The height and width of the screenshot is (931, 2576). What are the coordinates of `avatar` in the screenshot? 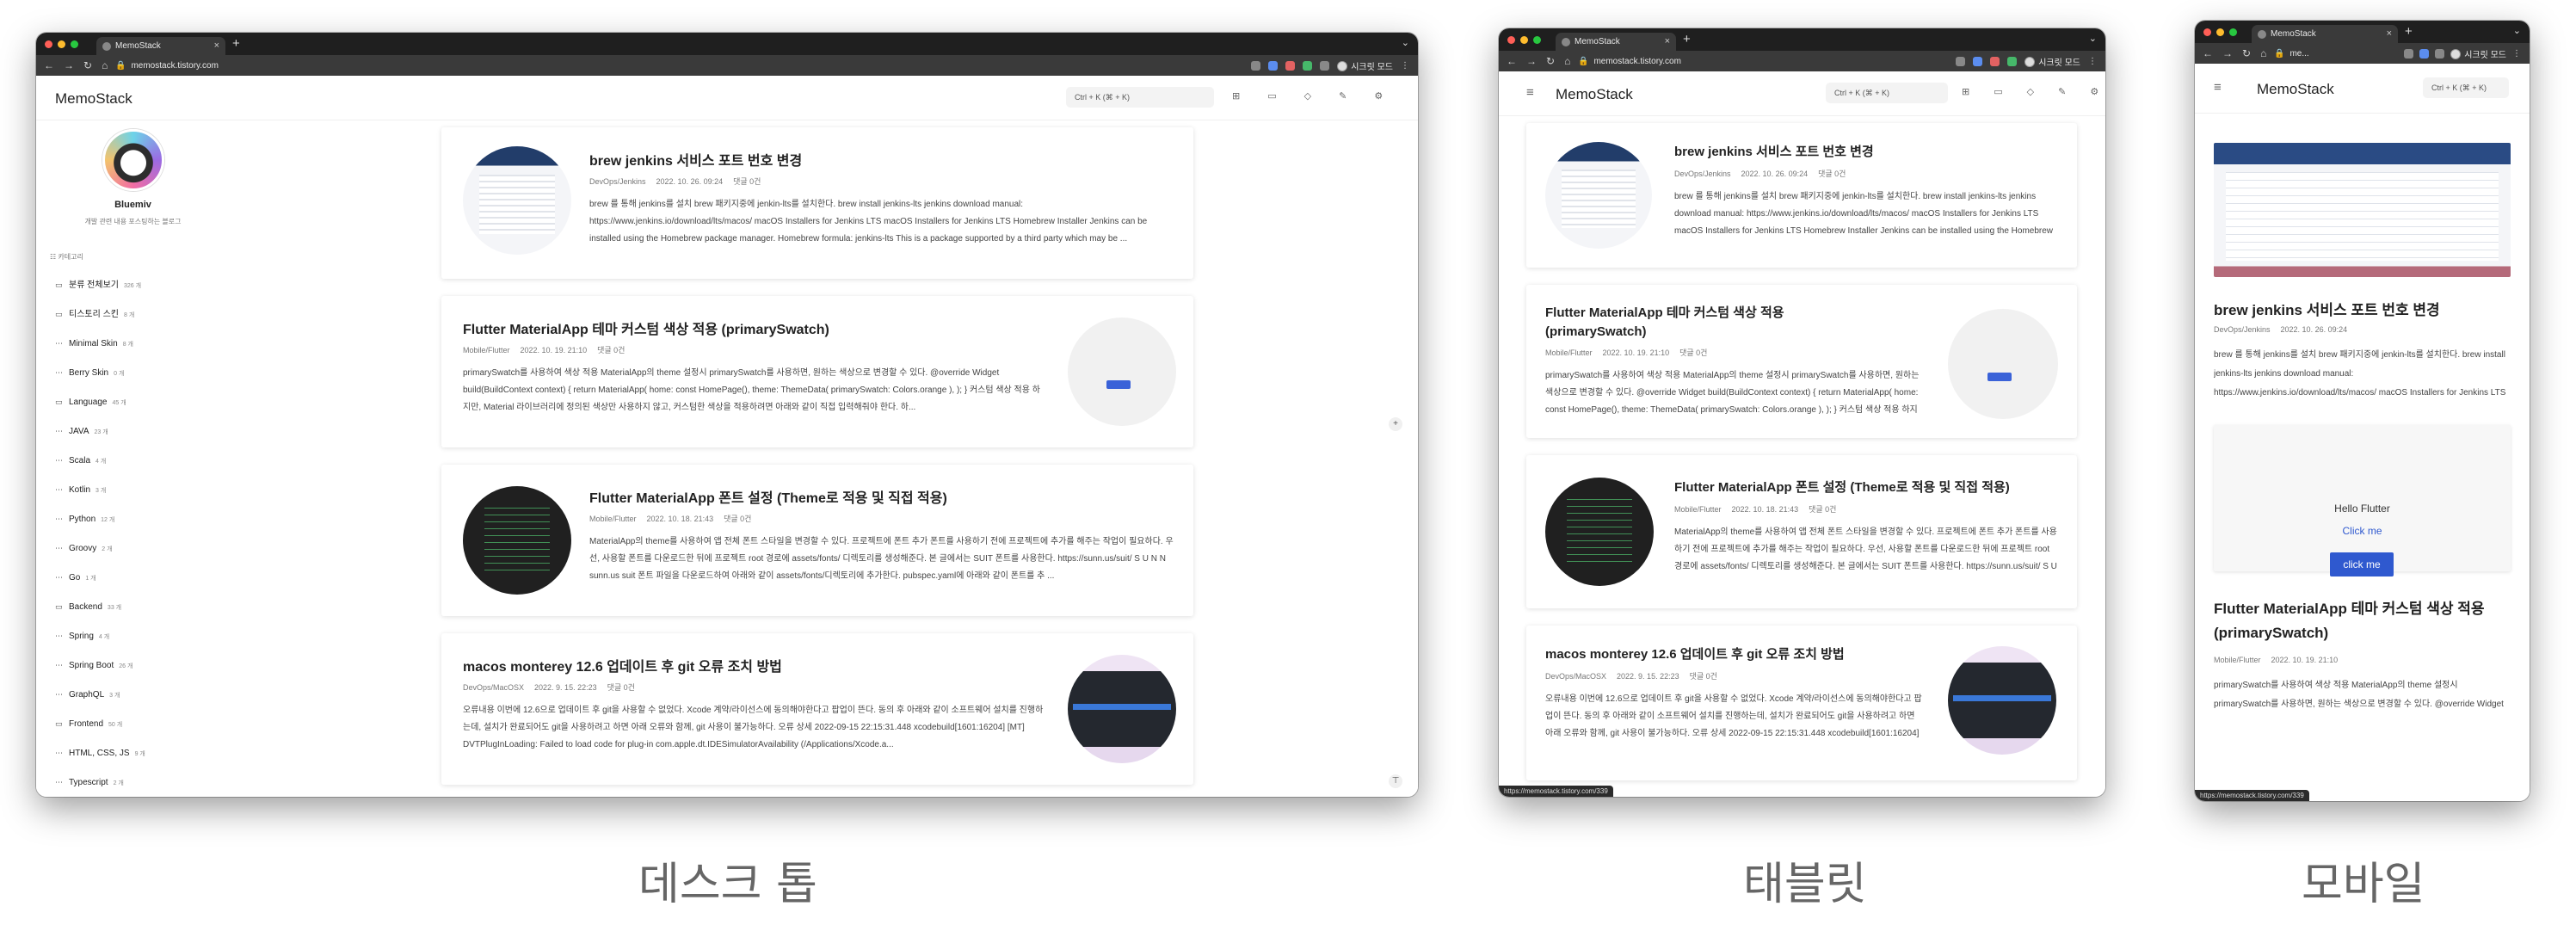 It's located at (133, 160).